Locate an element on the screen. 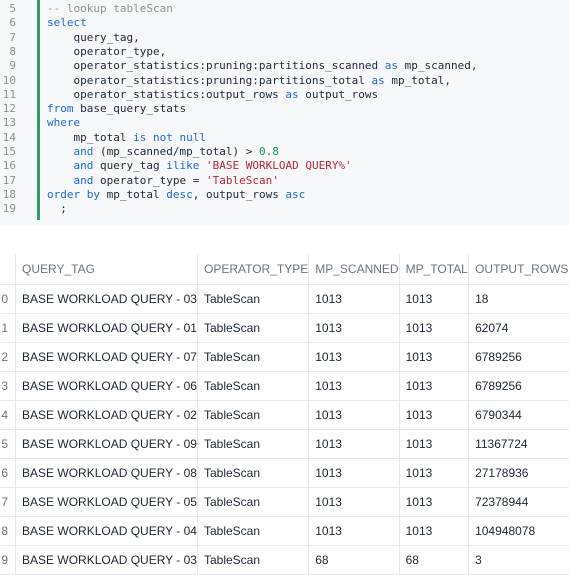 The height and width of the screenshot is (575, 569). table-cell: 18 is located at coordinates (518, 299).